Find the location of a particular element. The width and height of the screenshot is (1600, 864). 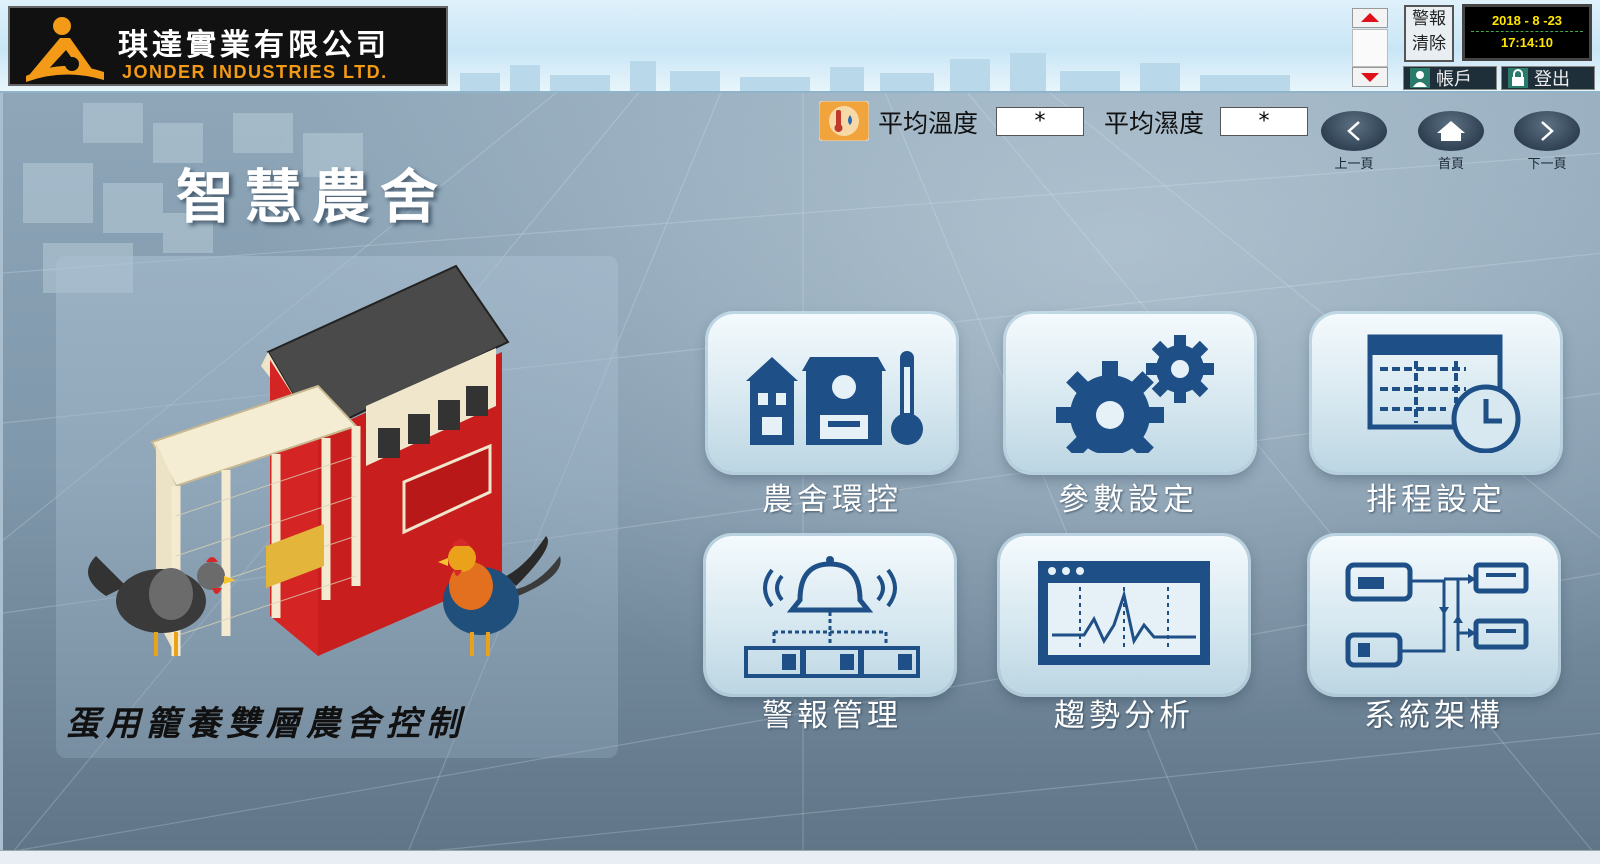

next-page-label: 下一頁 is located at coordinates (1547, 164).